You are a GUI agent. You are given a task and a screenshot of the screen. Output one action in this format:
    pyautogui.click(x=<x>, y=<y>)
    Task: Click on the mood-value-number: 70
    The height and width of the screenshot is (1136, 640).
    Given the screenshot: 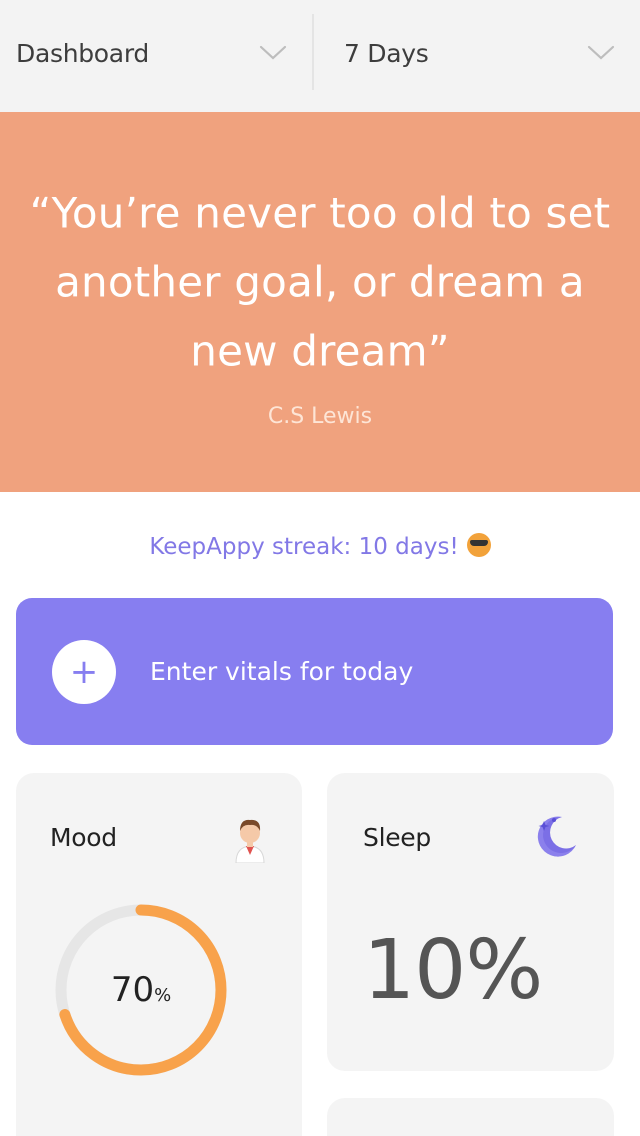 What is the action you would take?
    pyautogui.click(x=132, y=990)
    